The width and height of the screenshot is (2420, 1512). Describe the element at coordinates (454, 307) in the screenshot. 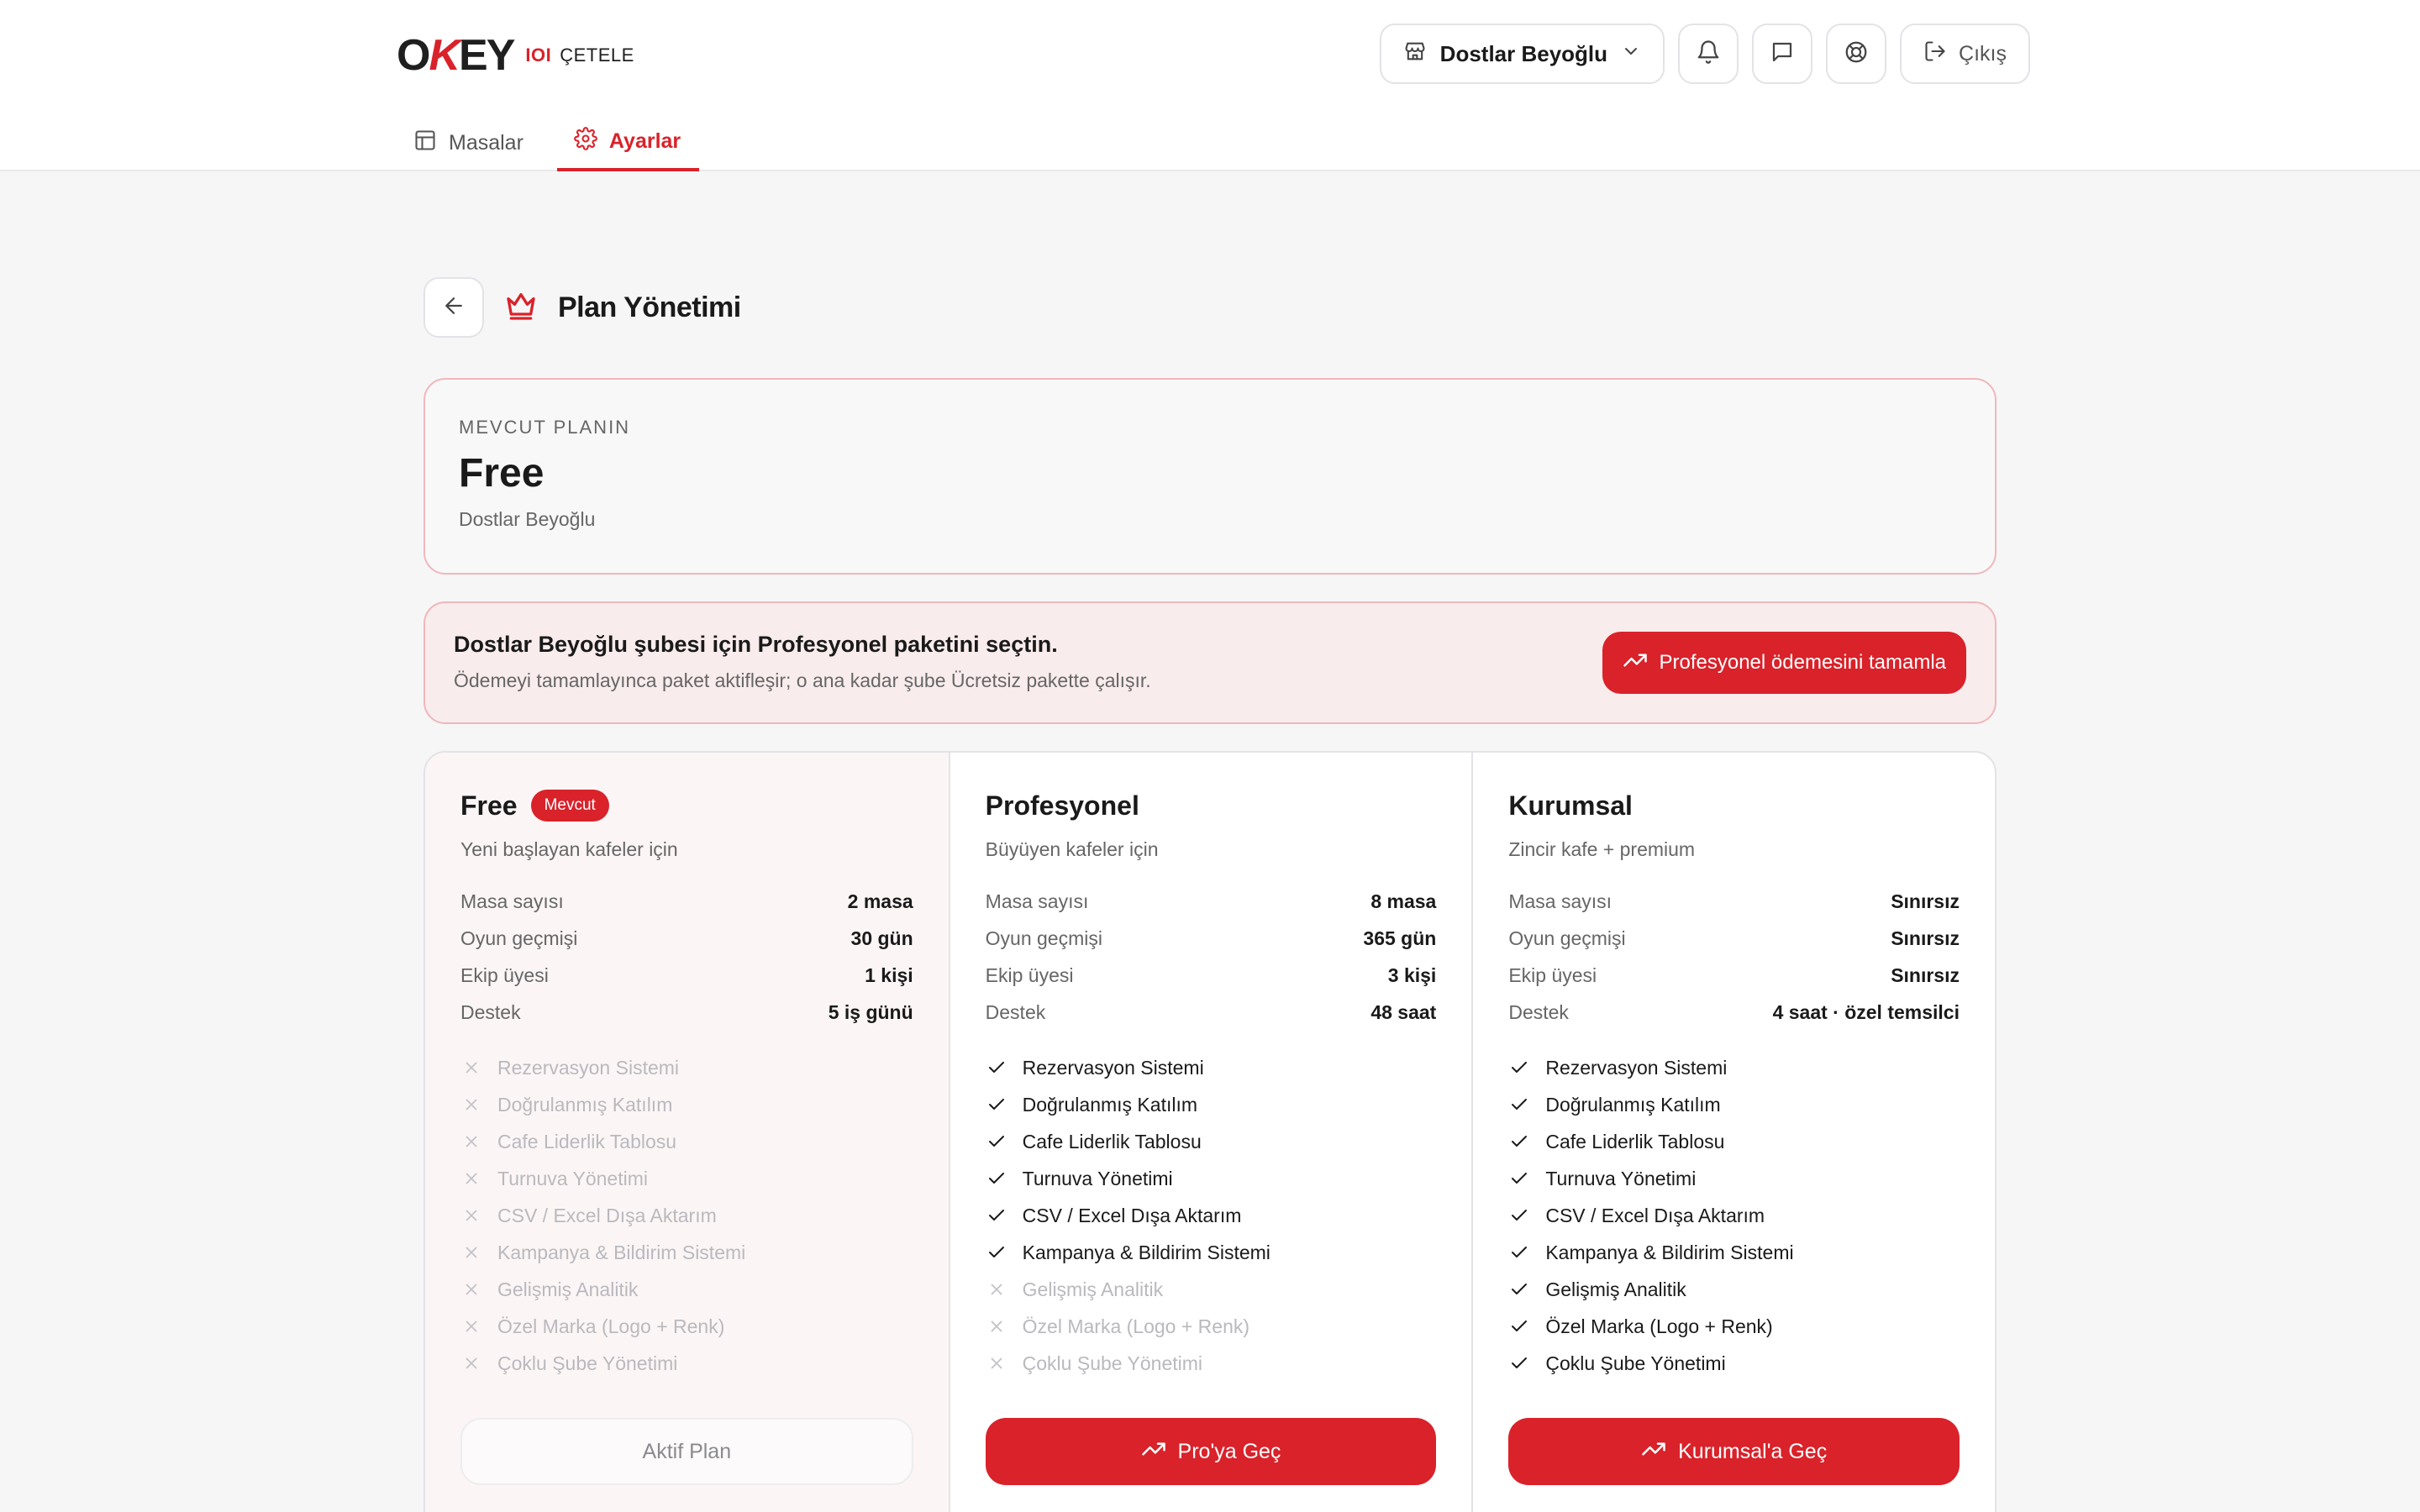

I see `back-button` at that location.